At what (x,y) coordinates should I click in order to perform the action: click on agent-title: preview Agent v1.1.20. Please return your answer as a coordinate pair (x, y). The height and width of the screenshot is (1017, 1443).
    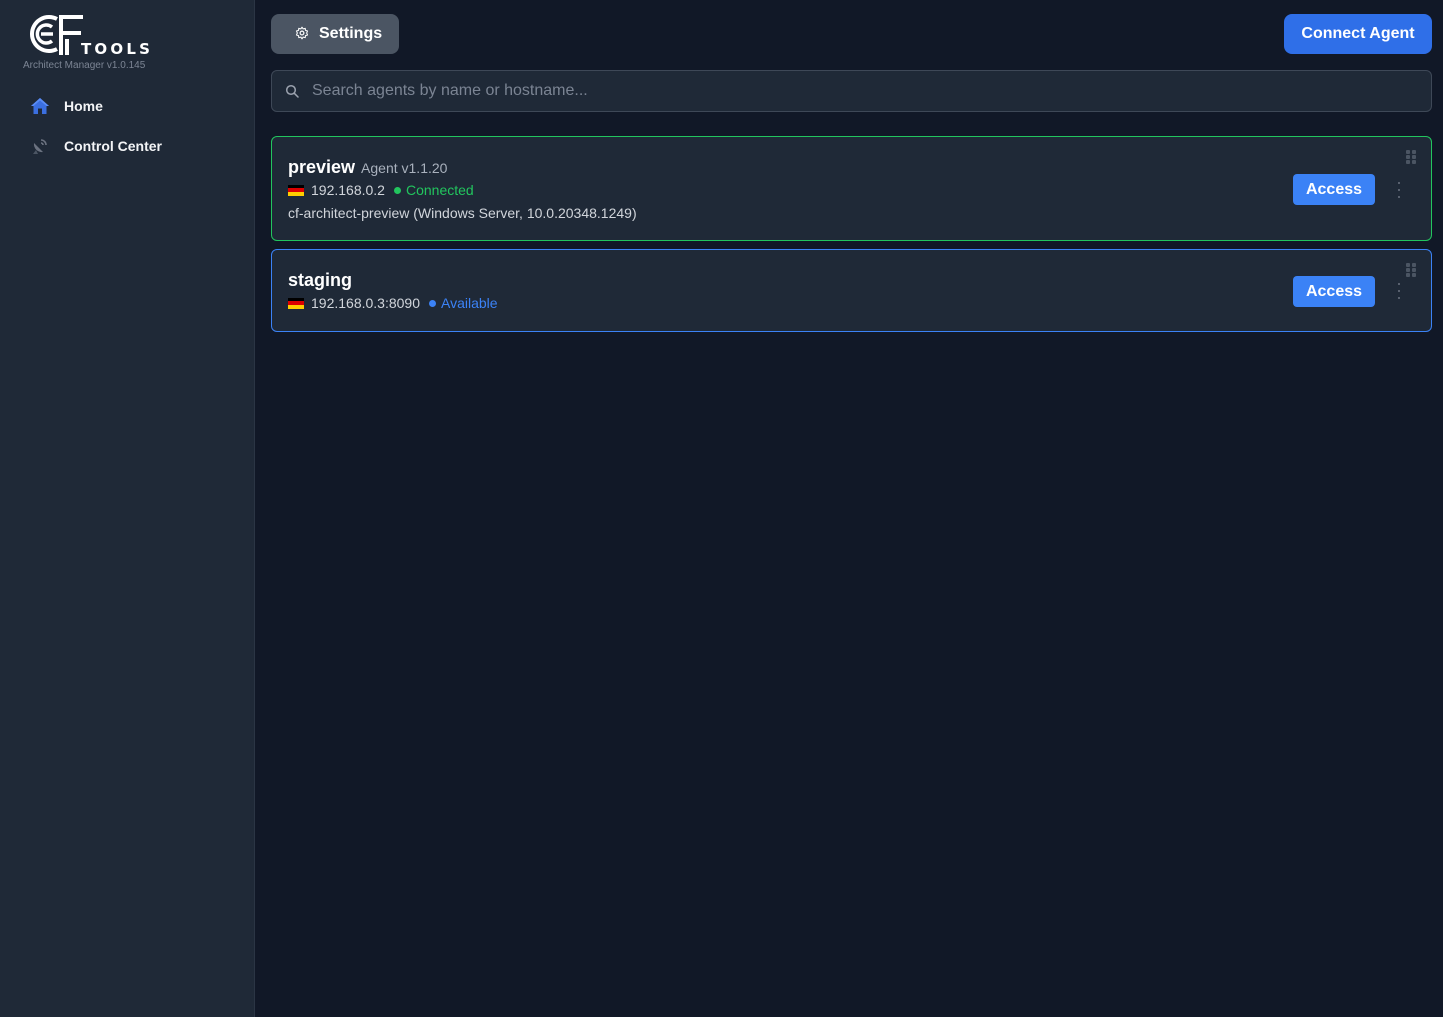
    Looking at the image, I should click on (367, 167).